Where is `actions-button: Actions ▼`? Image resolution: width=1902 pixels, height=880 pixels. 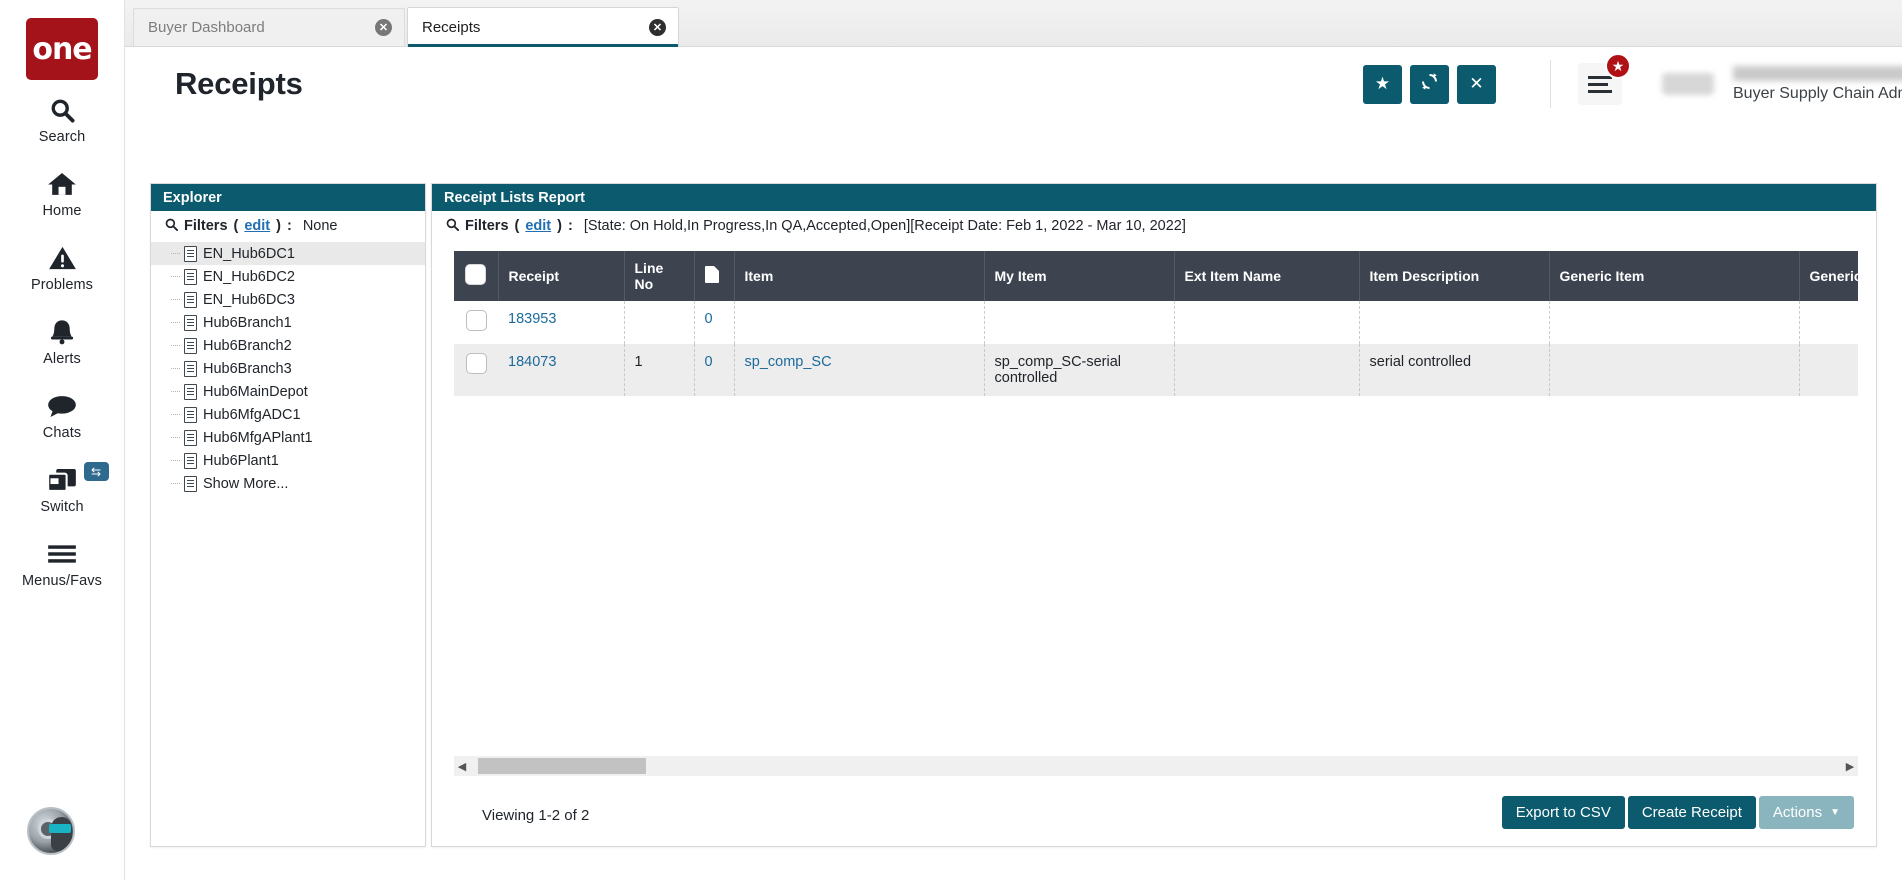 actions-button: Actions ▼ is located at coordinates (1806, 812).